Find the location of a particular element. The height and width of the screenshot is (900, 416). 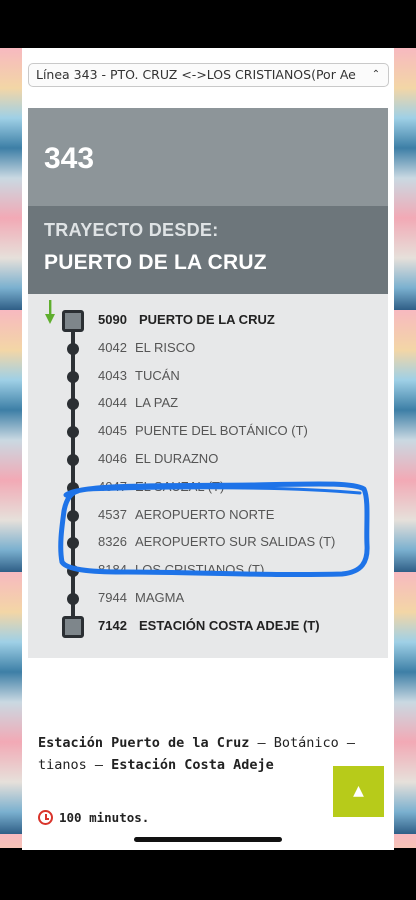

stop-row: 4046 EL DURAZNO is located at coordinates (208, 458).